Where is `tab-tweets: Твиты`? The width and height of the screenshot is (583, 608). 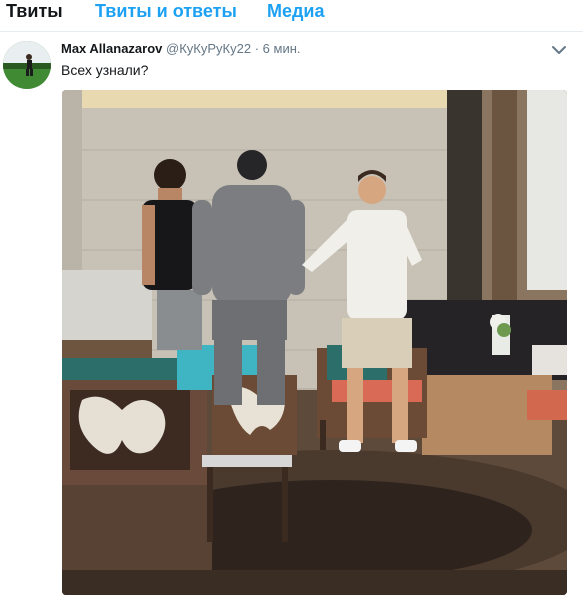 tab-tweets: Твиты is located at coordinates (34, 11).